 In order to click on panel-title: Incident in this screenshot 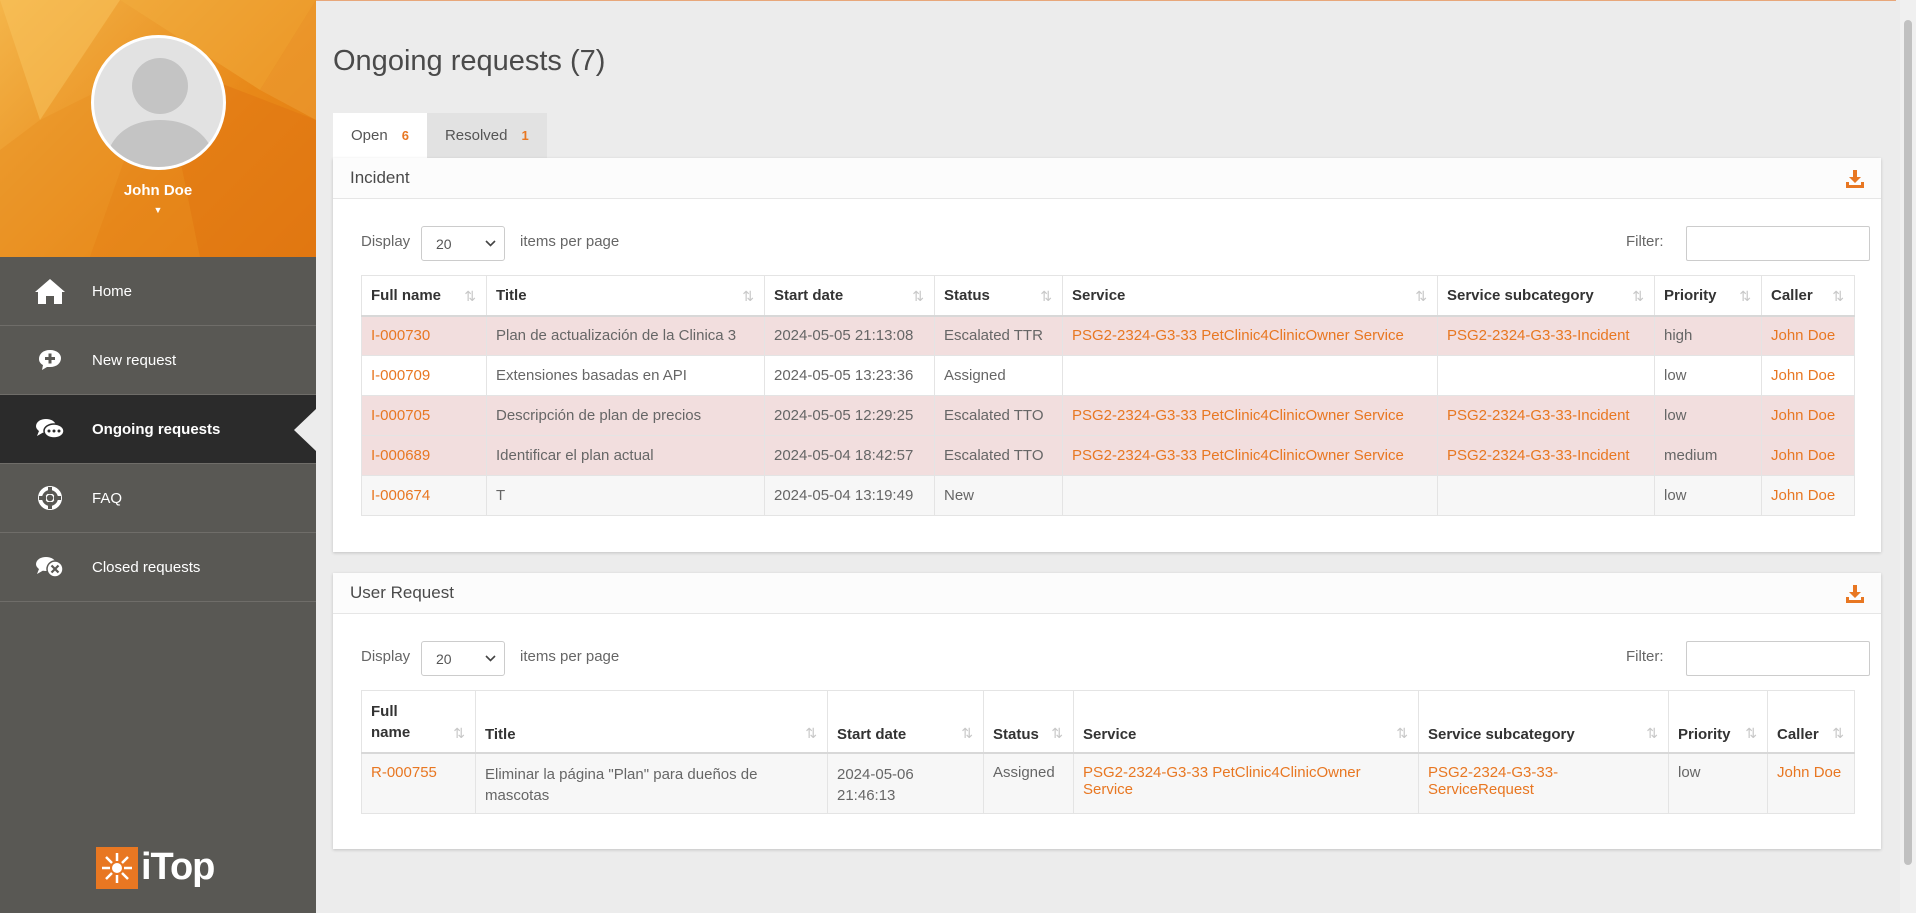, I will do `click(380, 177)`.